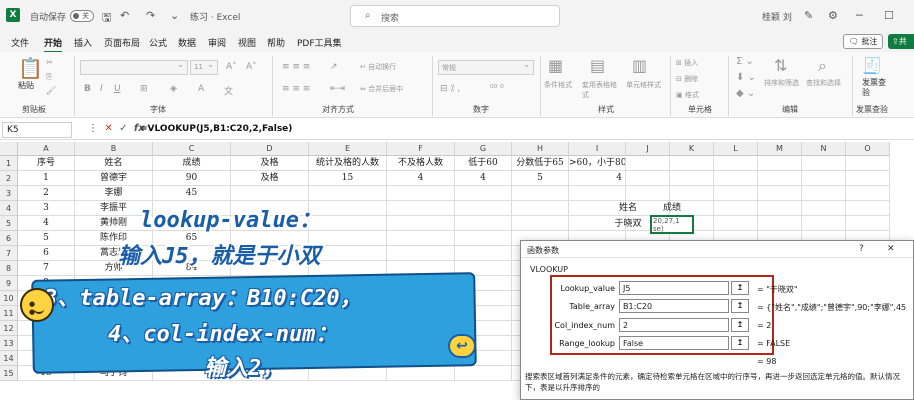 This screenshot has height=400, width=914. I want to click on cell-F5, so click(421, 223).